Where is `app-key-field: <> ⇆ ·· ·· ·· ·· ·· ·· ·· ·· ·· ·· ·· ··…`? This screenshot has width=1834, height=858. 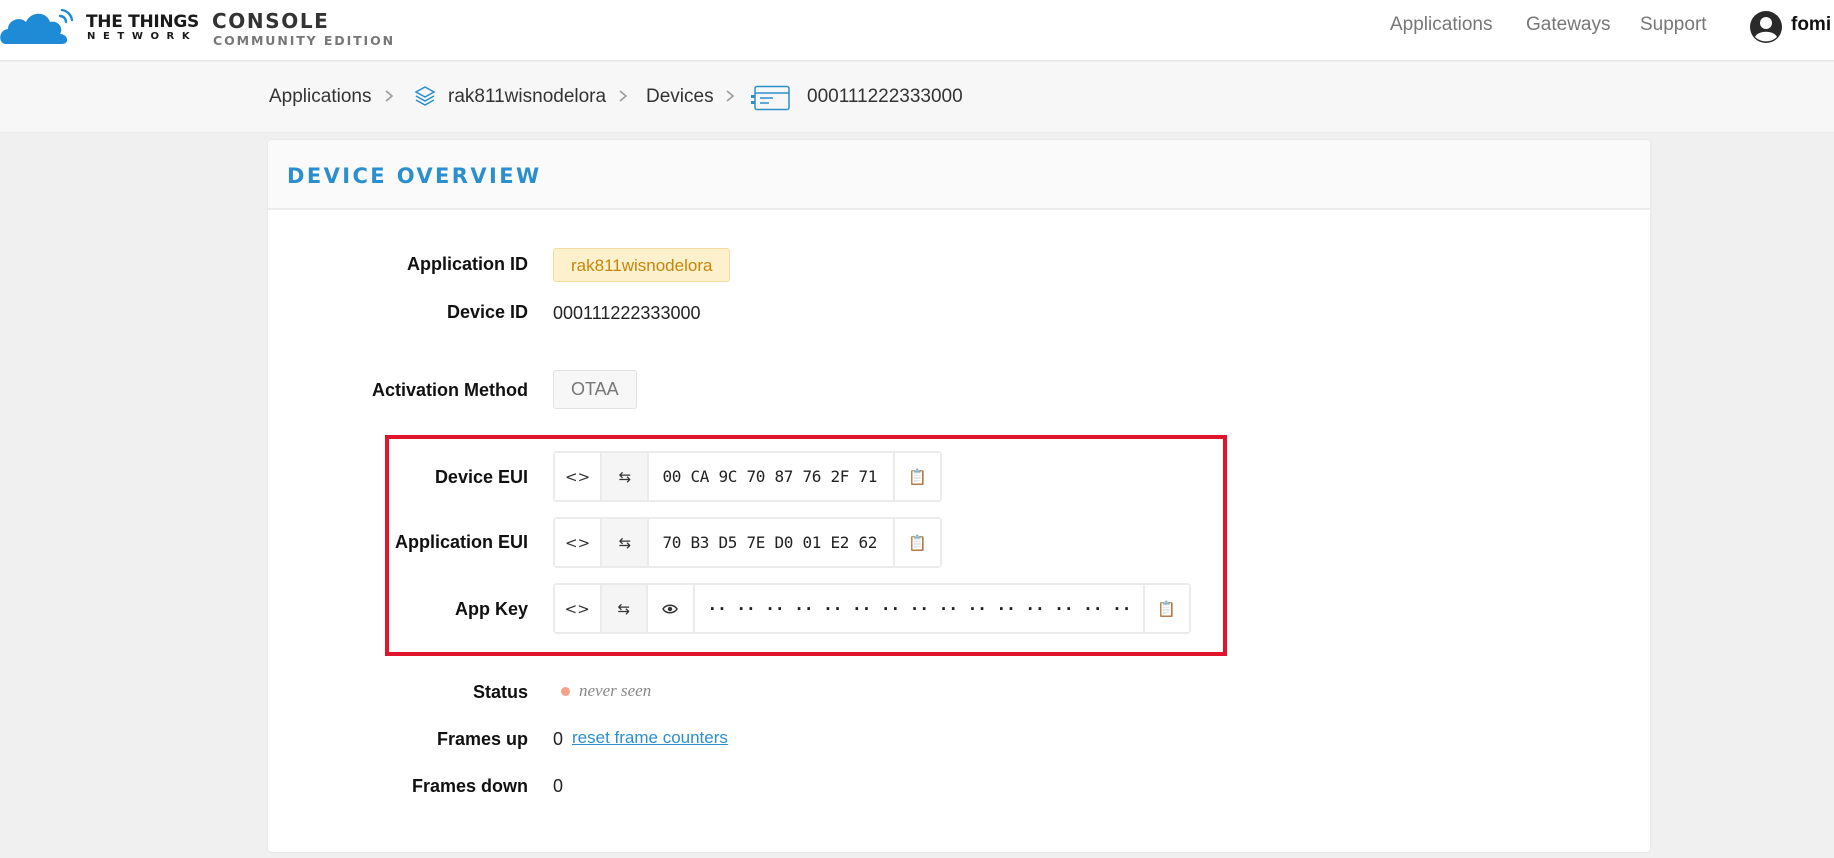 app-key-field: <> ⇆ ·· ·· ·· ·· ·· ·· ·· ·· ·· ·· ·· ··… is located at coordinates (872, 608).